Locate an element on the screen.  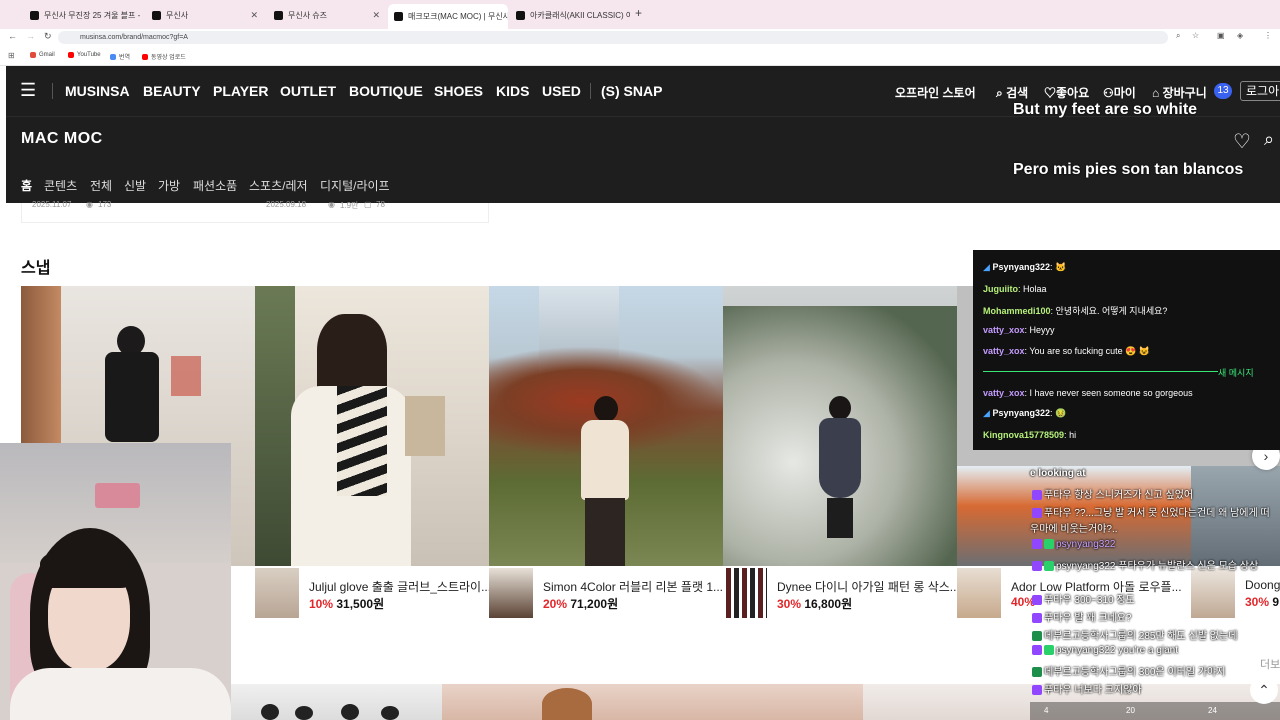
chat-message: vatty_xox: You are so fucking cute 😍 😺 is located at coordinates (1067, 351).